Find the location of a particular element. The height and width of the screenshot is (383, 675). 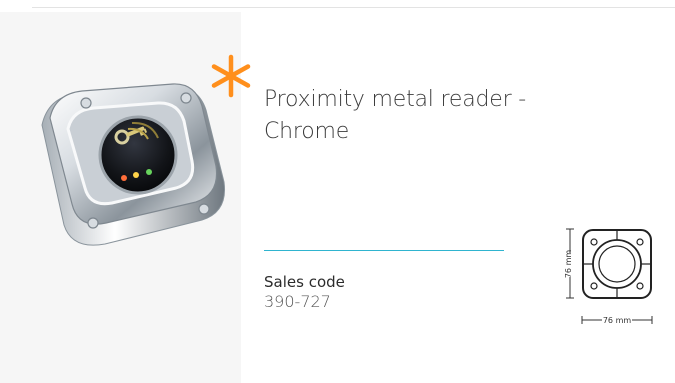

height-dimension-label: 76 mm is located at coordinates (568, 264).